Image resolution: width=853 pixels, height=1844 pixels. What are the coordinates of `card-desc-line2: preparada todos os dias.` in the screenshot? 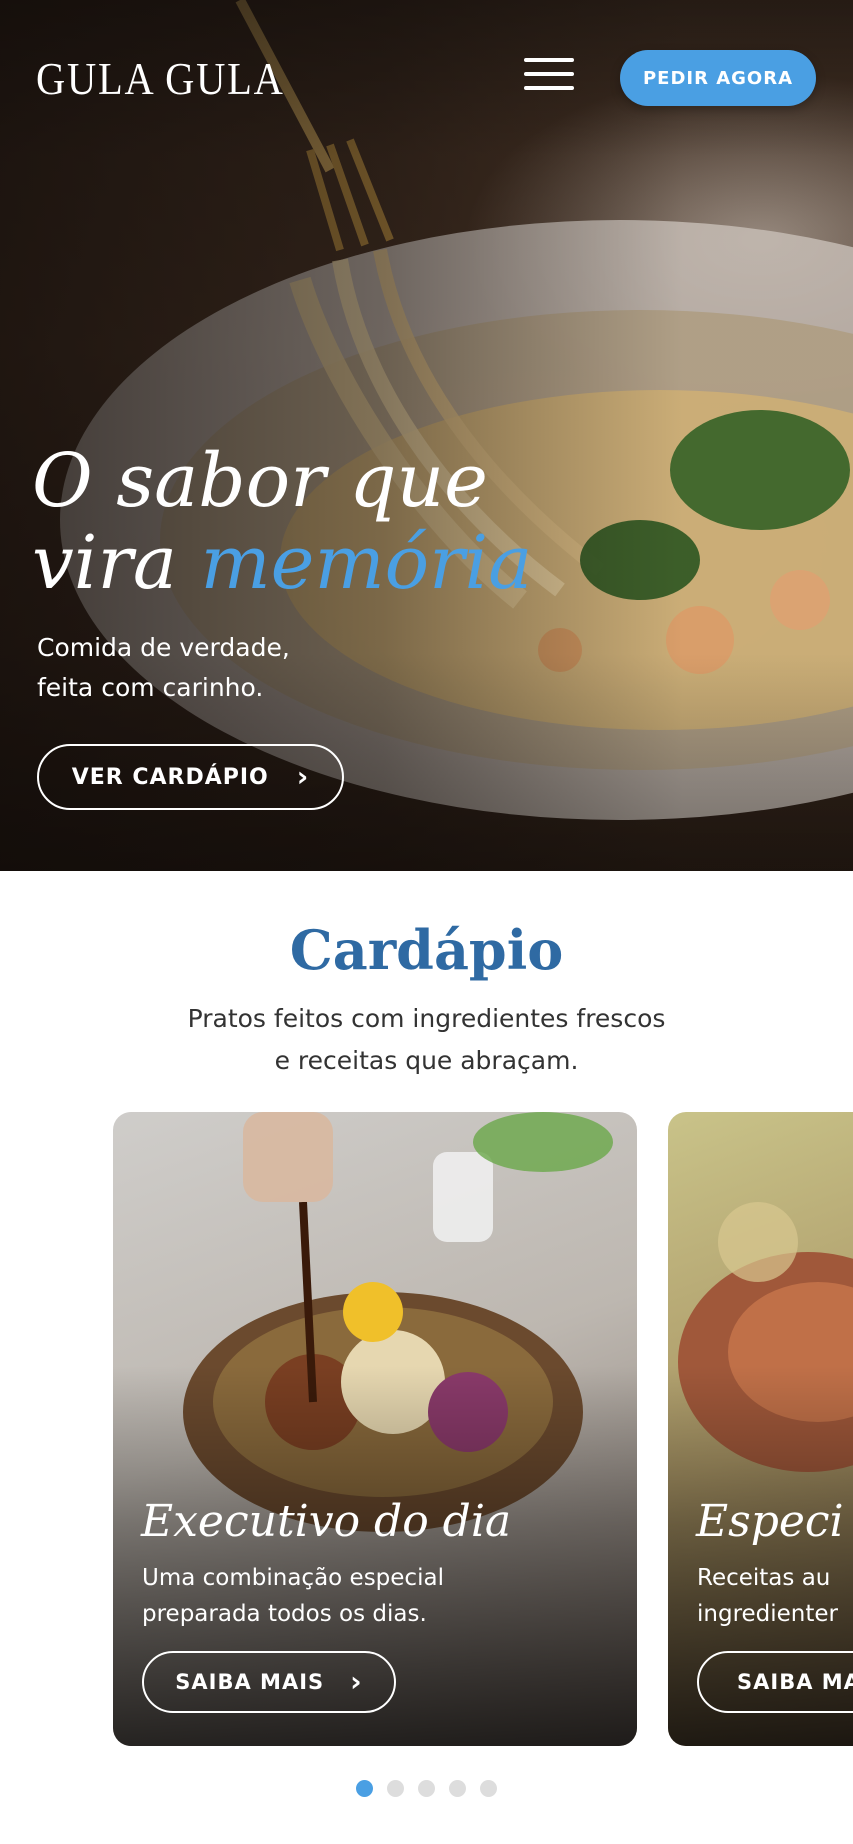 It's located at (284, 1614).